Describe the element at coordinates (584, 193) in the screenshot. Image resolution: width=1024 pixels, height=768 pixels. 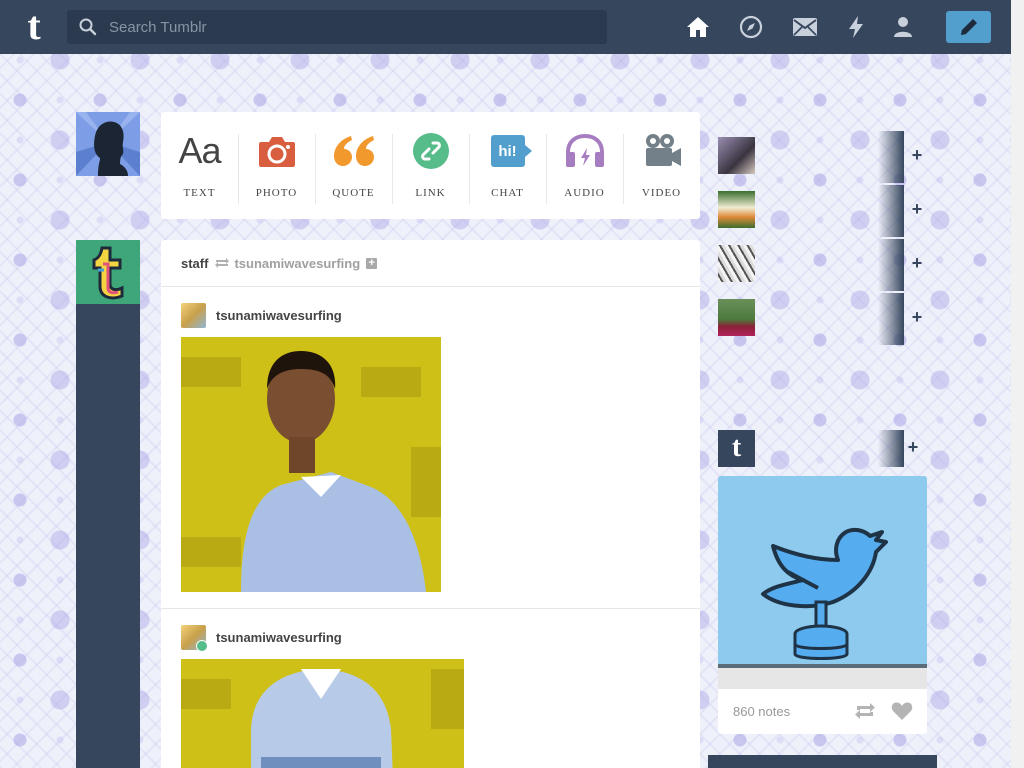
I see `post-type-label: AUDIO` at that location.